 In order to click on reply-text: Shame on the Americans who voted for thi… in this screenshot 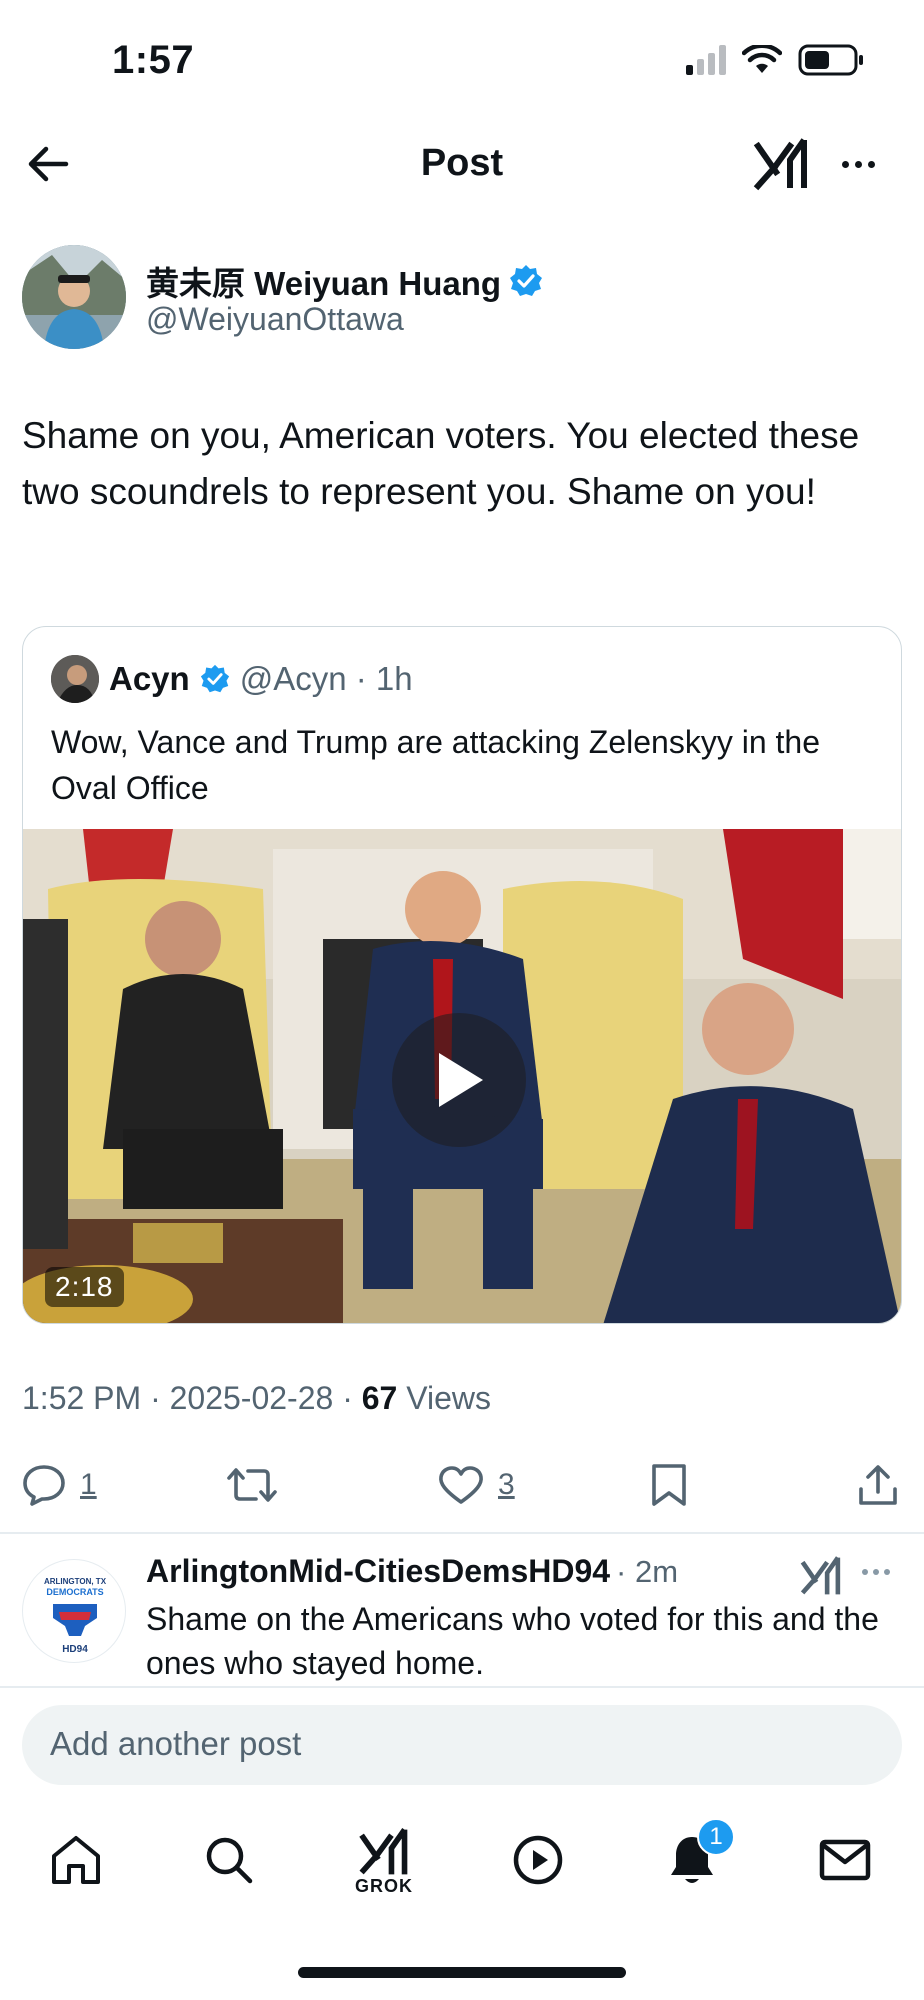, I will do `click(512, 1641)`.